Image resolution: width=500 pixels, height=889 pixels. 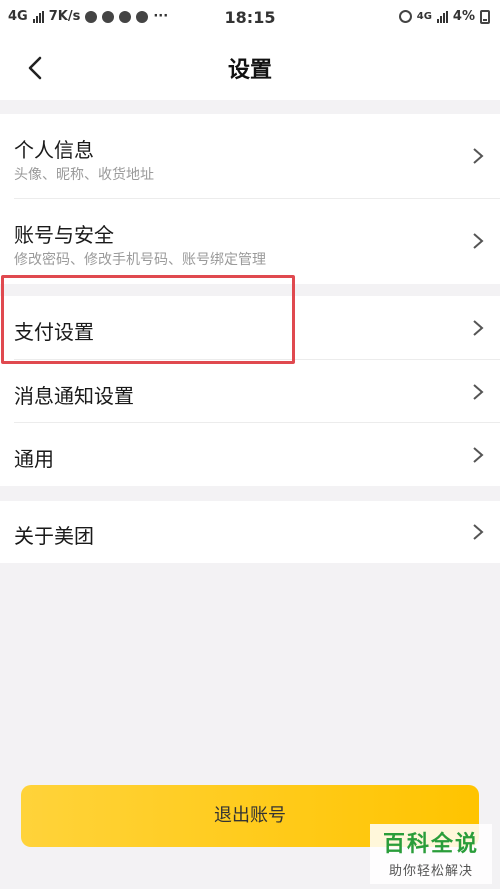 I want to click on settings-row-profile: 个人信息 头像、昵称、收货地址, so click(x=250, y=156).